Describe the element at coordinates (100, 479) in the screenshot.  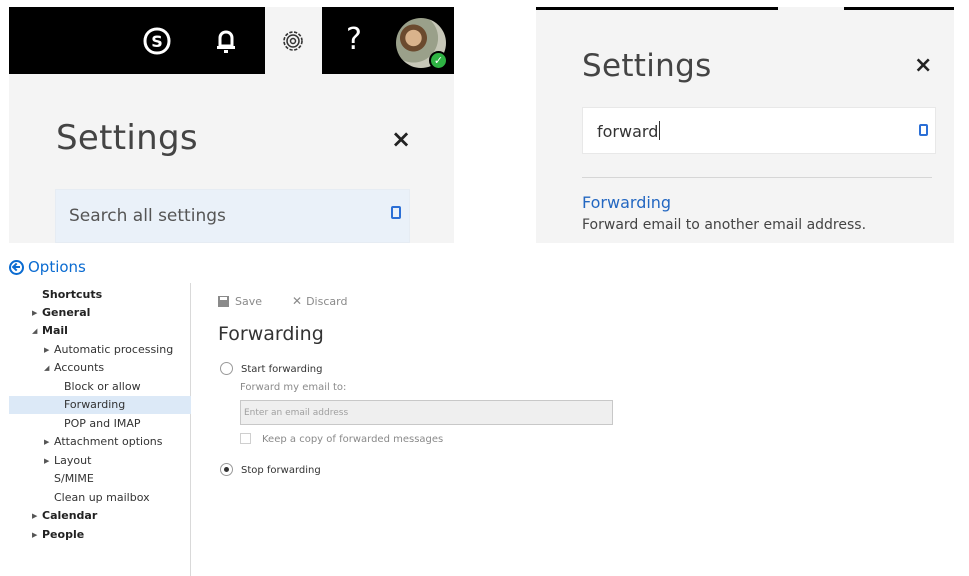
I see `nav-item-smime: S/MIME` at that location.